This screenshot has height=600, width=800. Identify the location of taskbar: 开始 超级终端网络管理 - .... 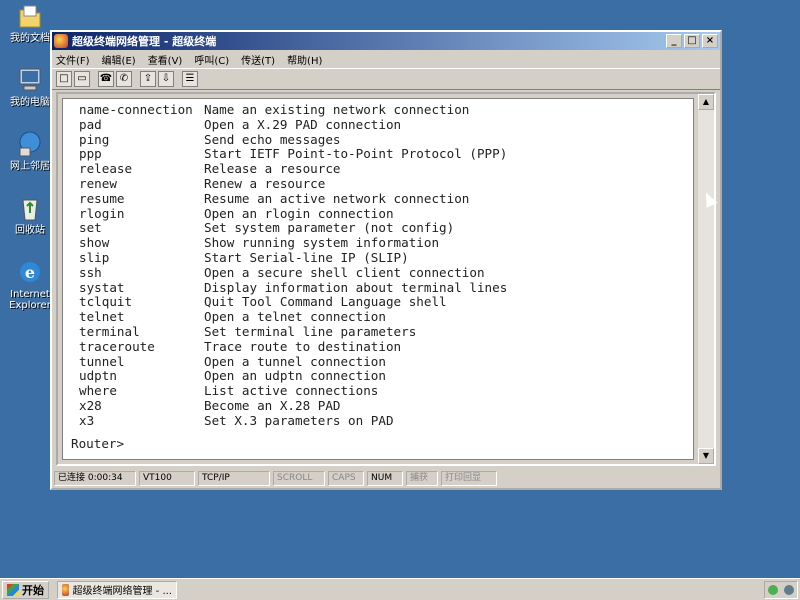
(400, 589).